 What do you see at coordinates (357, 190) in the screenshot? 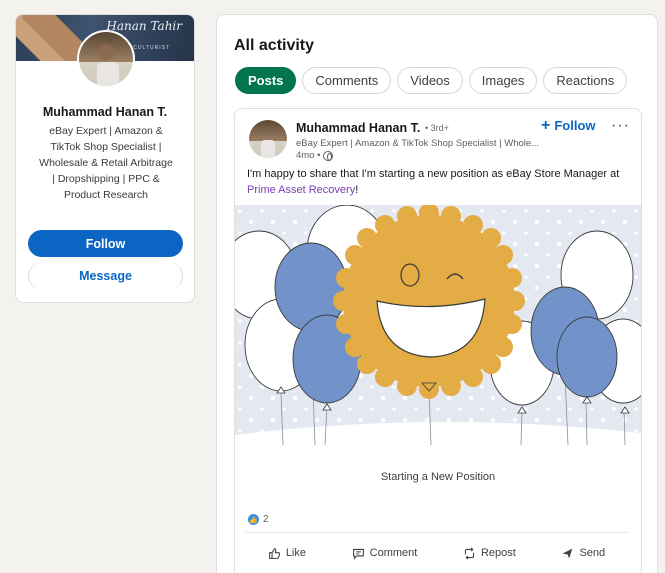
I see `post-text-end: !` at bounding box center [357, 190].